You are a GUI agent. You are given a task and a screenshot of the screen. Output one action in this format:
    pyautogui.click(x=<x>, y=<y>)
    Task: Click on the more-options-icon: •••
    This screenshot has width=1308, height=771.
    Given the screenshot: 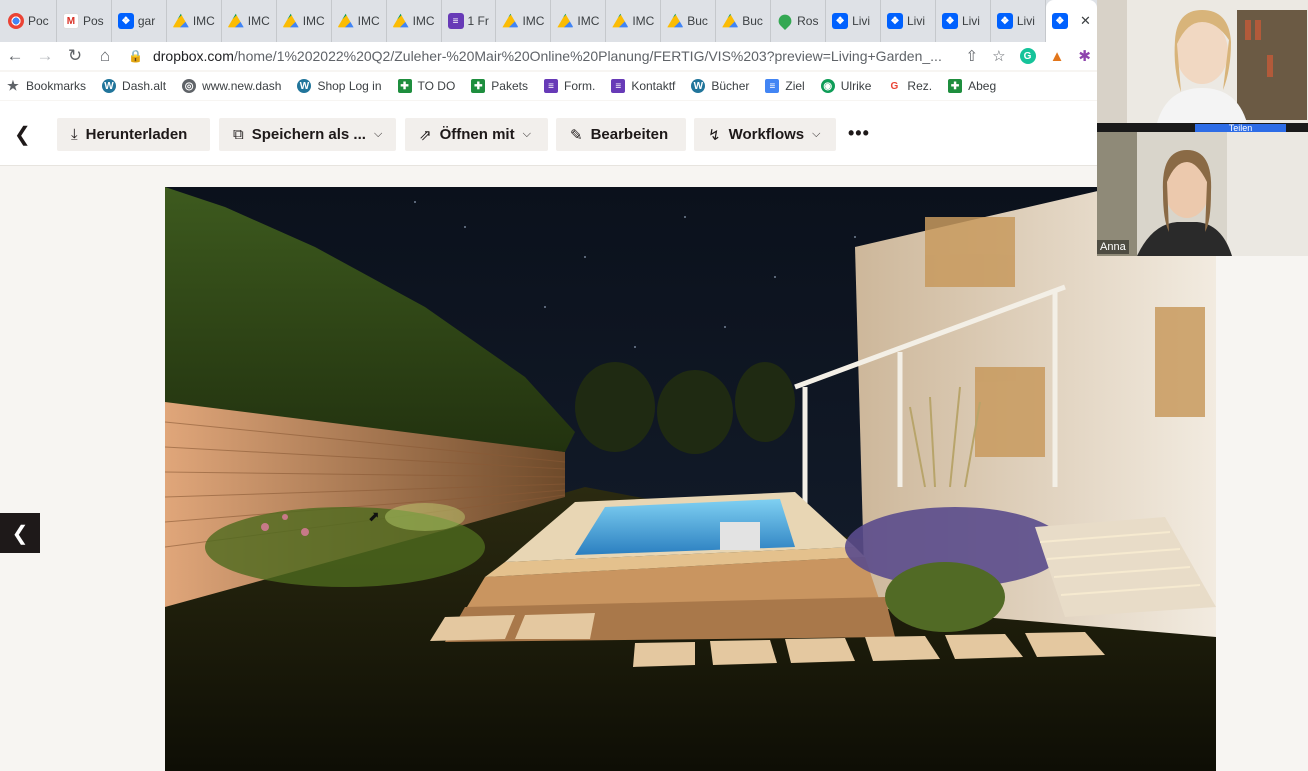 What is the action you would take?
    pyautogui.click(x=859, y=133)
    